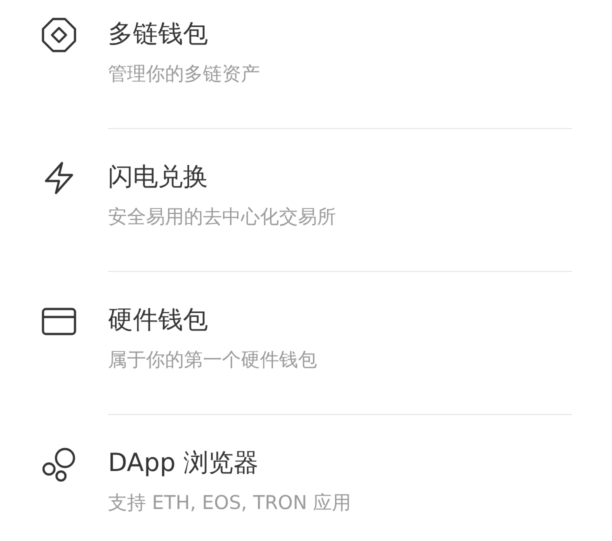  Describe the element at coordinates (158, 34) in the screenshot. I see `item-title: 多链钱包` at that location.